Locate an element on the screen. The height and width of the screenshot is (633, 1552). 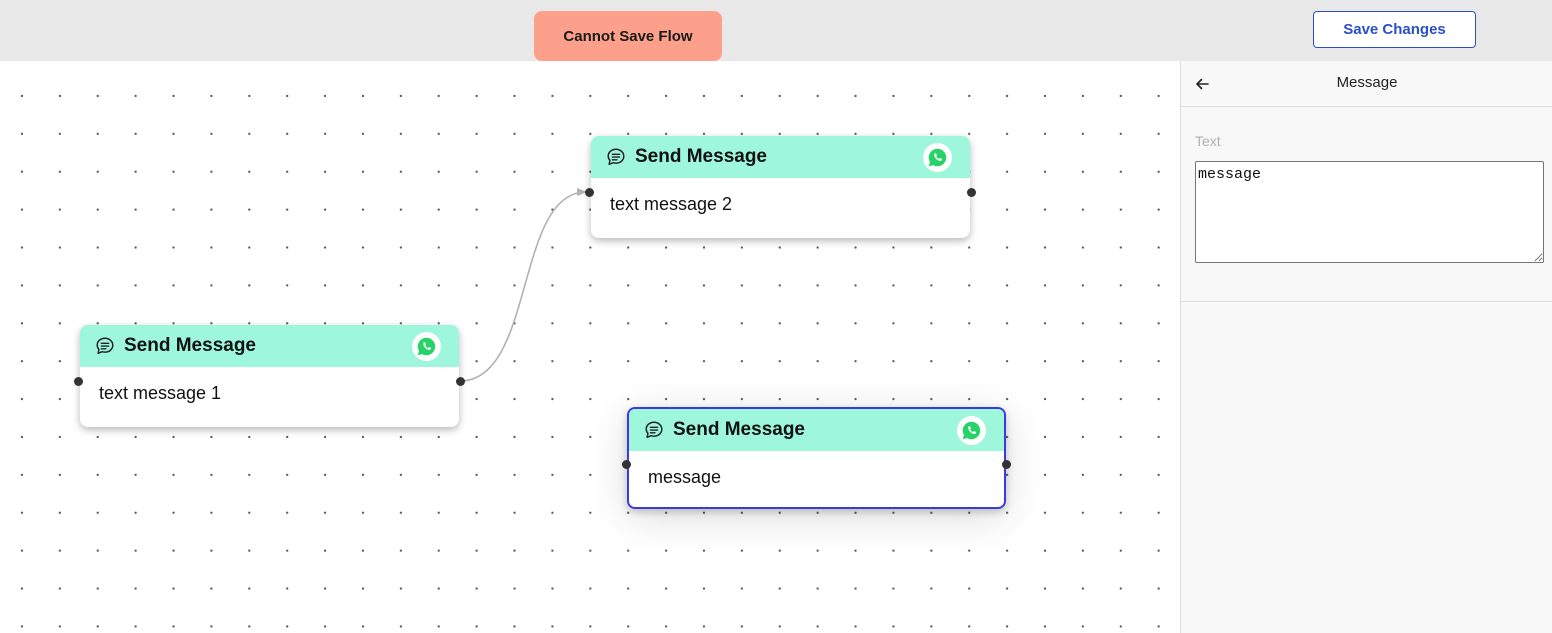
send-message-node: Send Message text message 2 is located at coordinates (780, 187).